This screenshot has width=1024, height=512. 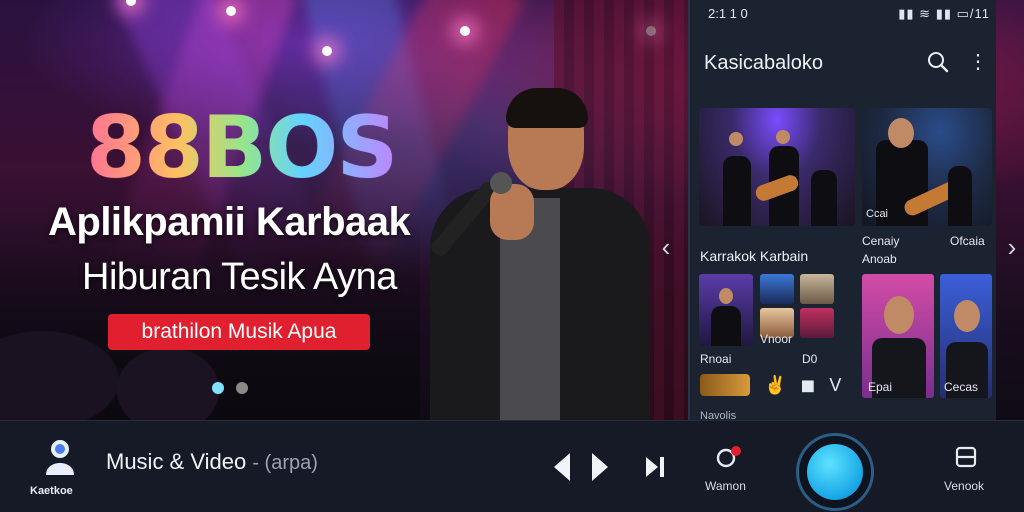 I want to click on mic-label: Wamon, so click(x=725, y=486).